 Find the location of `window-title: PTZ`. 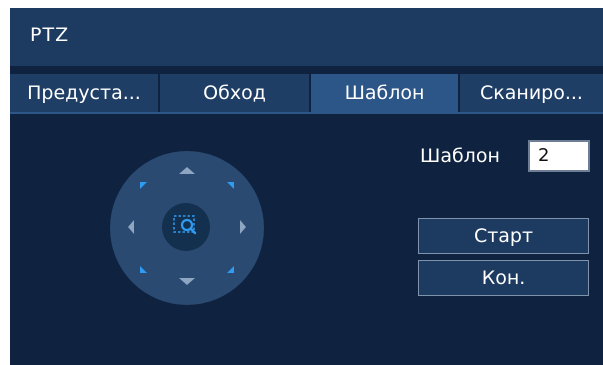

window-title: PTZ is located at coordinates (50, 35).